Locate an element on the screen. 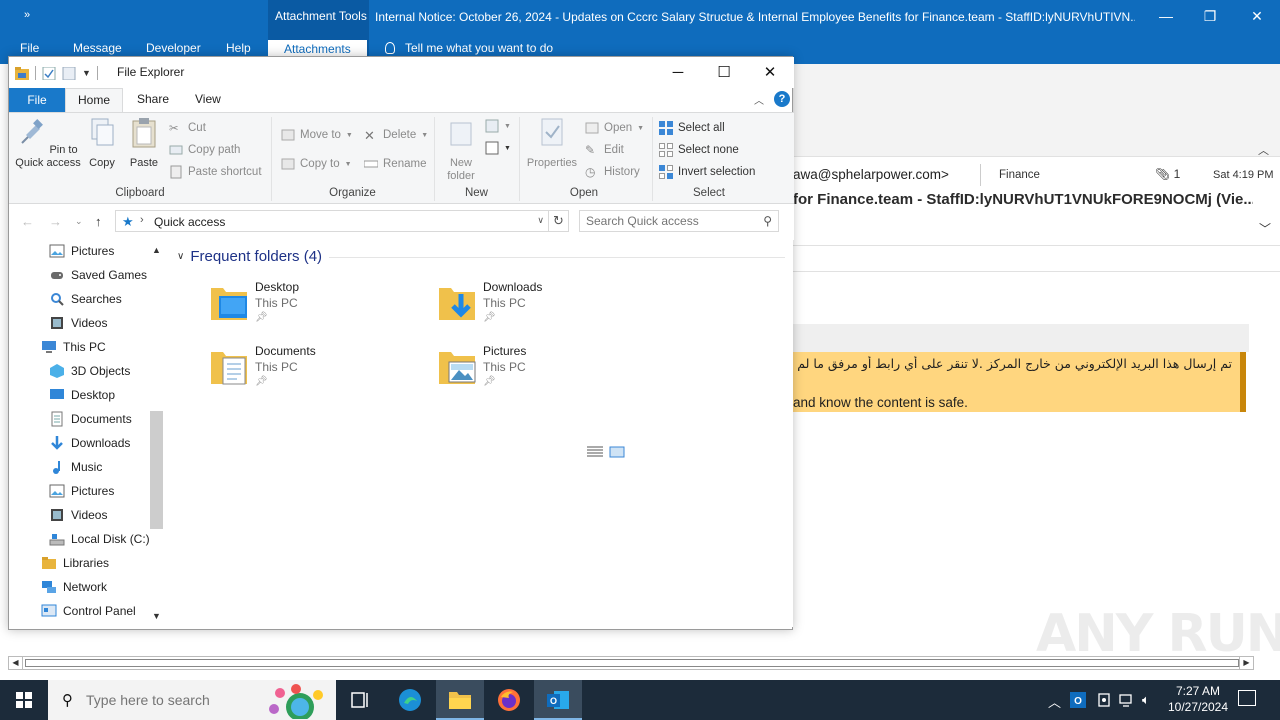 The image size is (1280, 720). refresh-icon: ↻ is located at coordinates (559, 221).